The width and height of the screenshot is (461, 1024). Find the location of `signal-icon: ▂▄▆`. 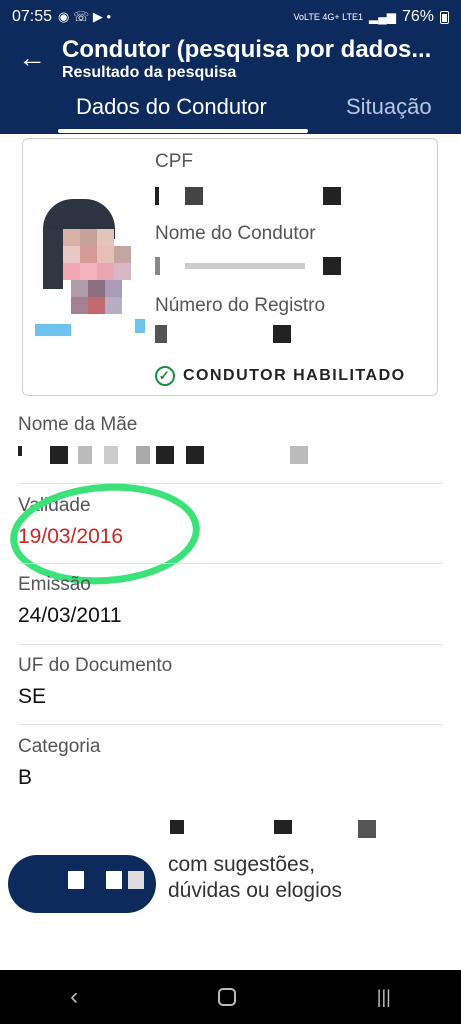

signal-icon: ▂▄▆ is located at coordinates (382, 17).